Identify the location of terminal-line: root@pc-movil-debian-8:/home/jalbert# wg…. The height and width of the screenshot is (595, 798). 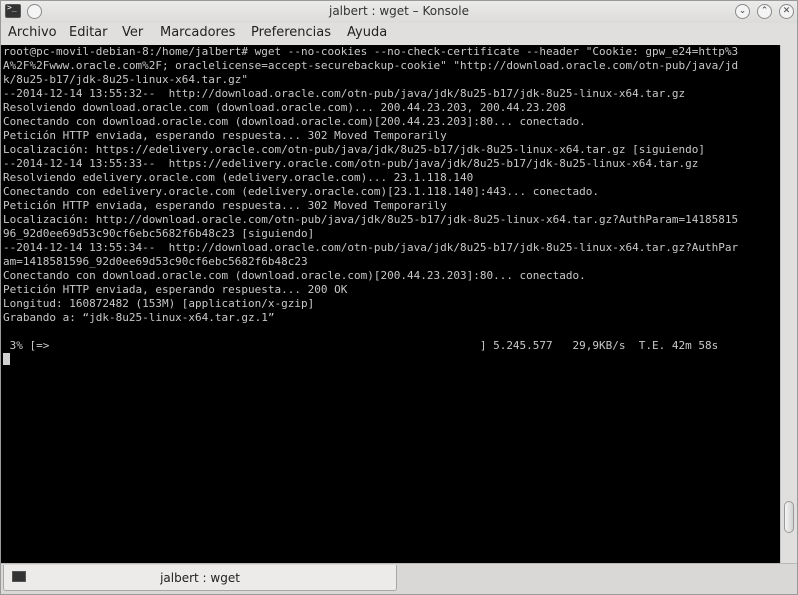
(371, 51).